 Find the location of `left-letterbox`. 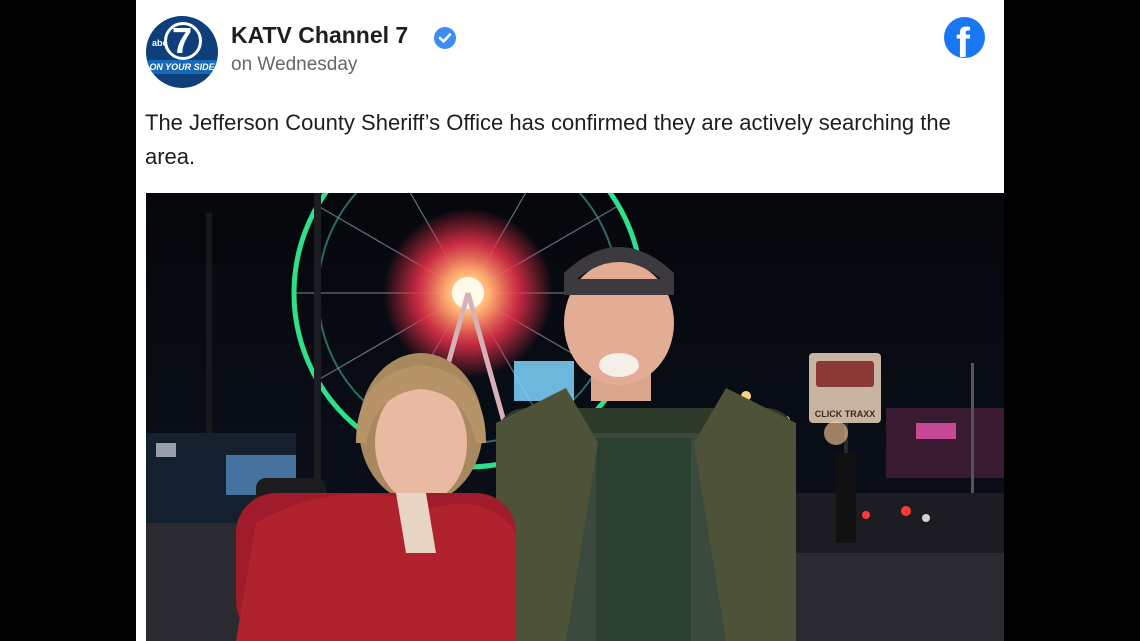

left-letterbox is located at coordinates (68, 320).